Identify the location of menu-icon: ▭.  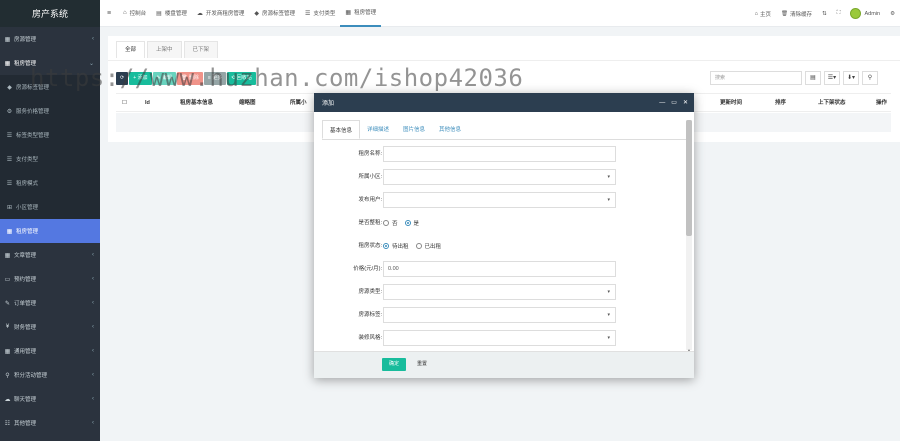
(7, 279).